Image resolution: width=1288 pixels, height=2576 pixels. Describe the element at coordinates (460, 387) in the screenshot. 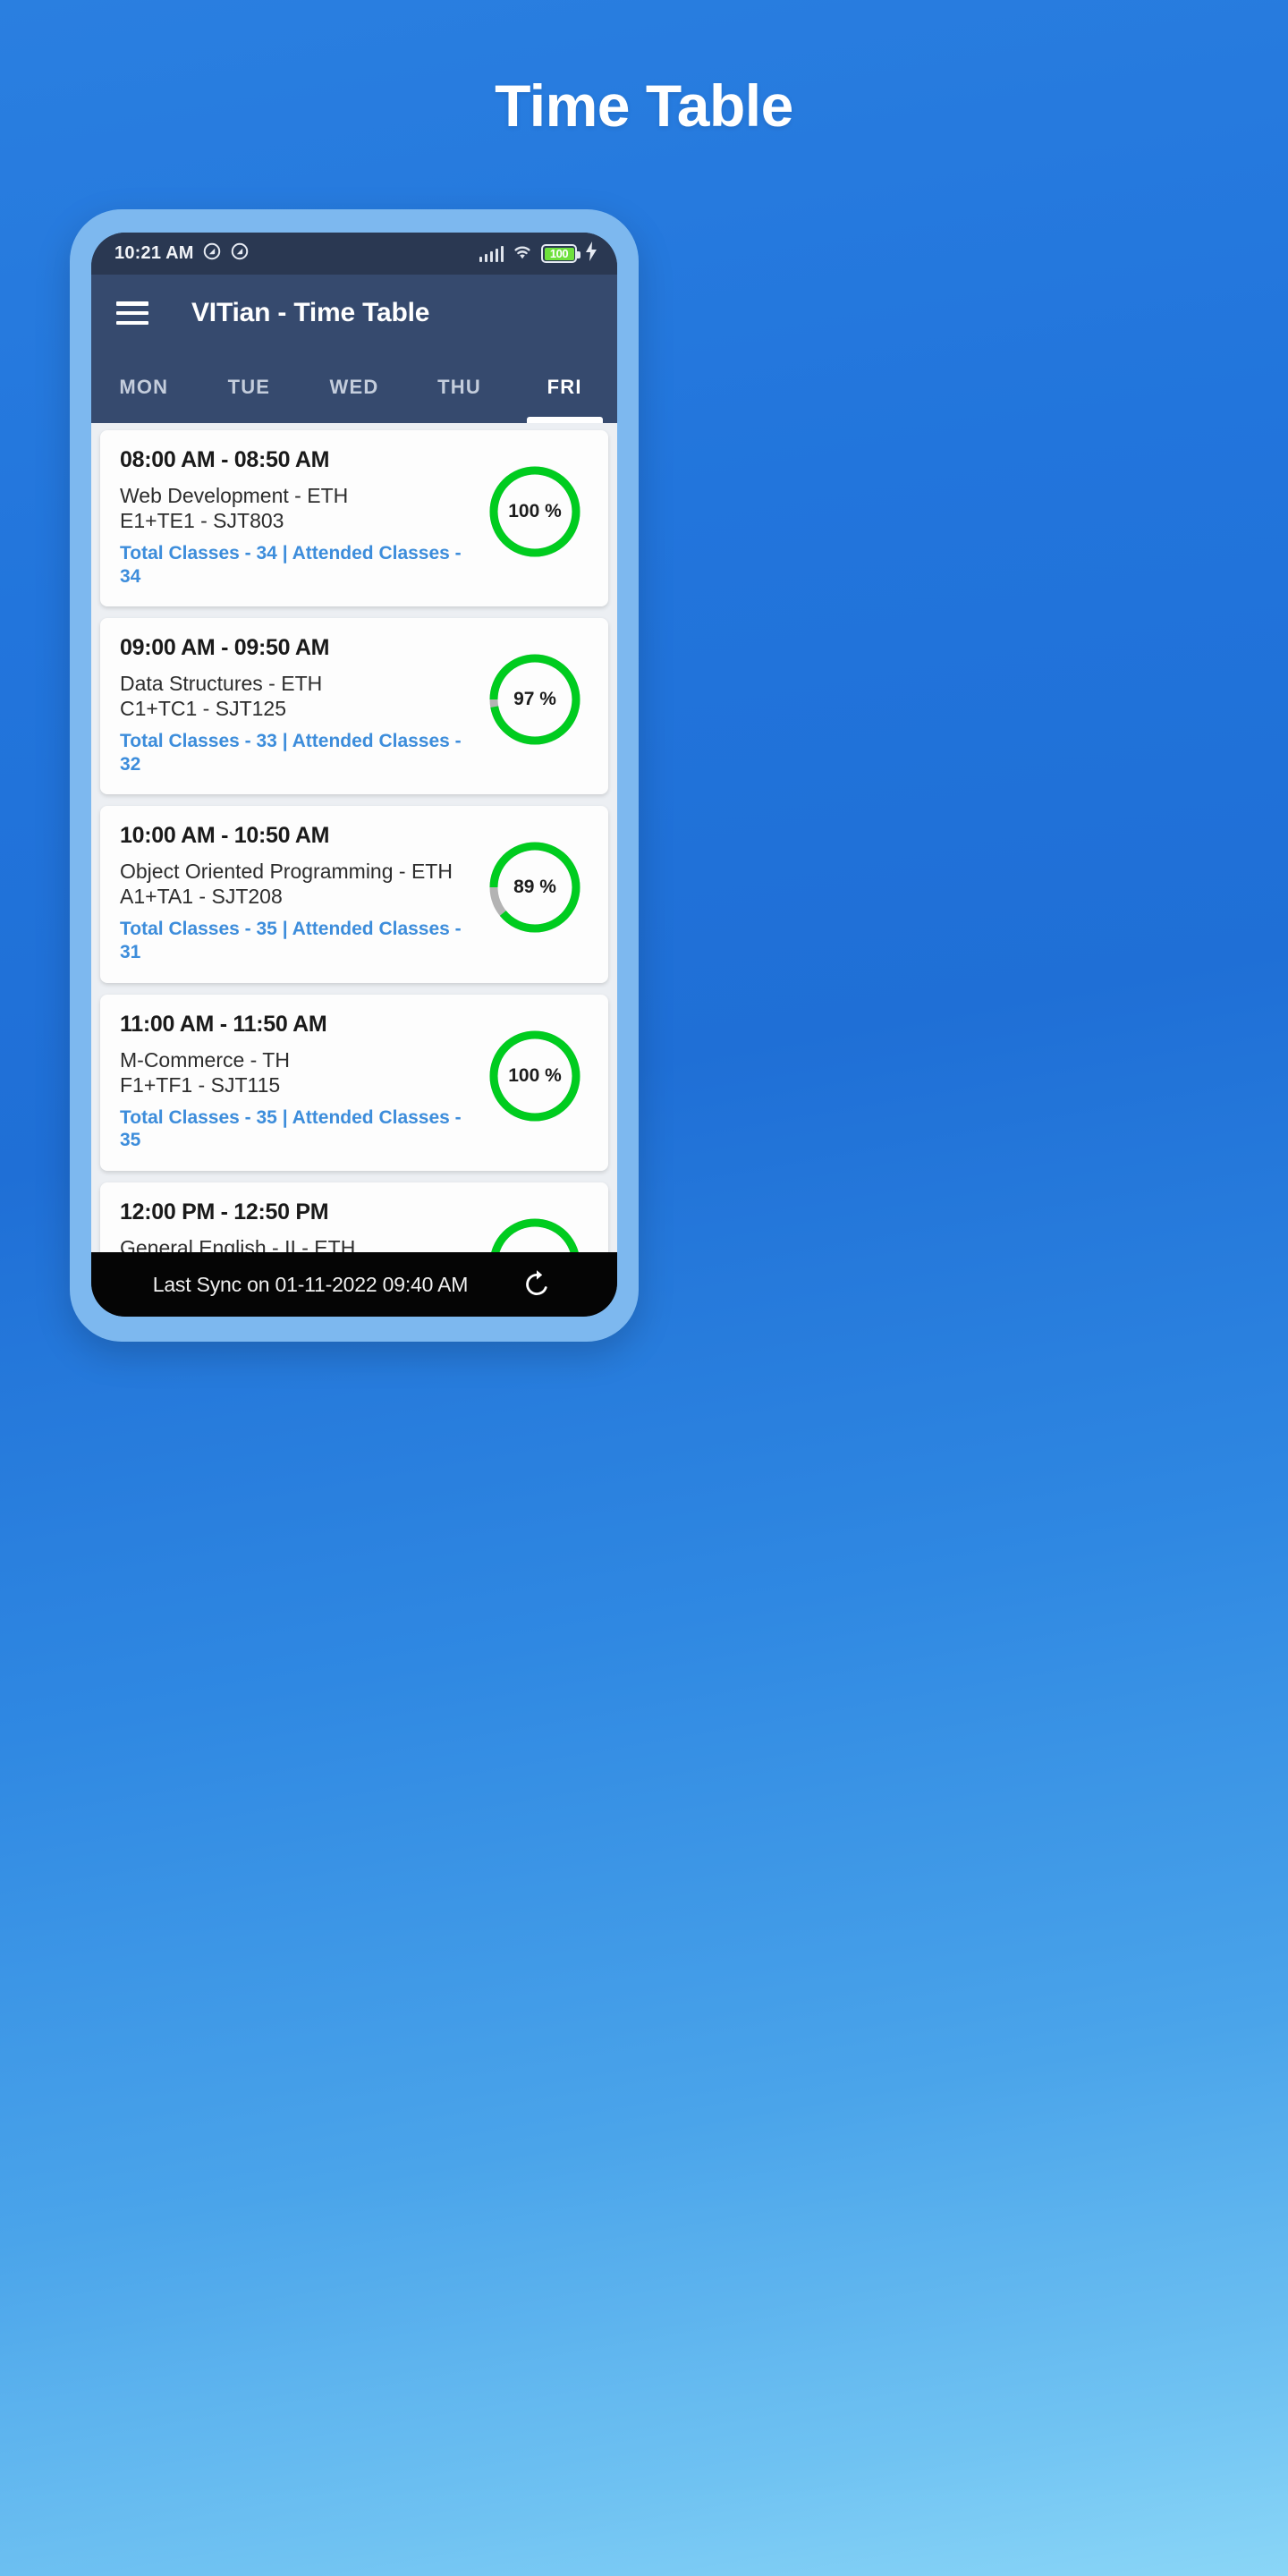

I see `tab-thu: THU` at that location.